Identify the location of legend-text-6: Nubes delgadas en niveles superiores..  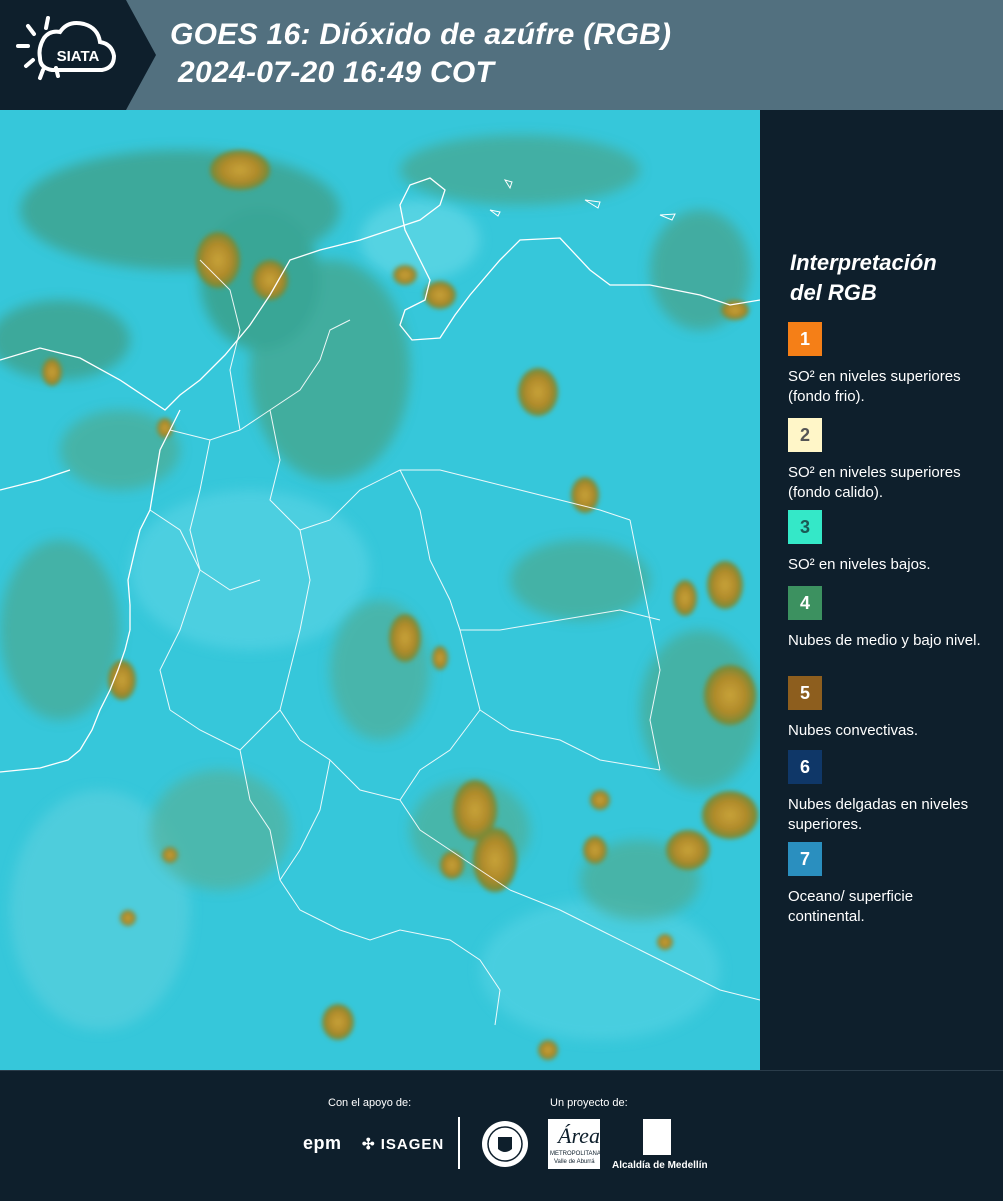
(878, 814).